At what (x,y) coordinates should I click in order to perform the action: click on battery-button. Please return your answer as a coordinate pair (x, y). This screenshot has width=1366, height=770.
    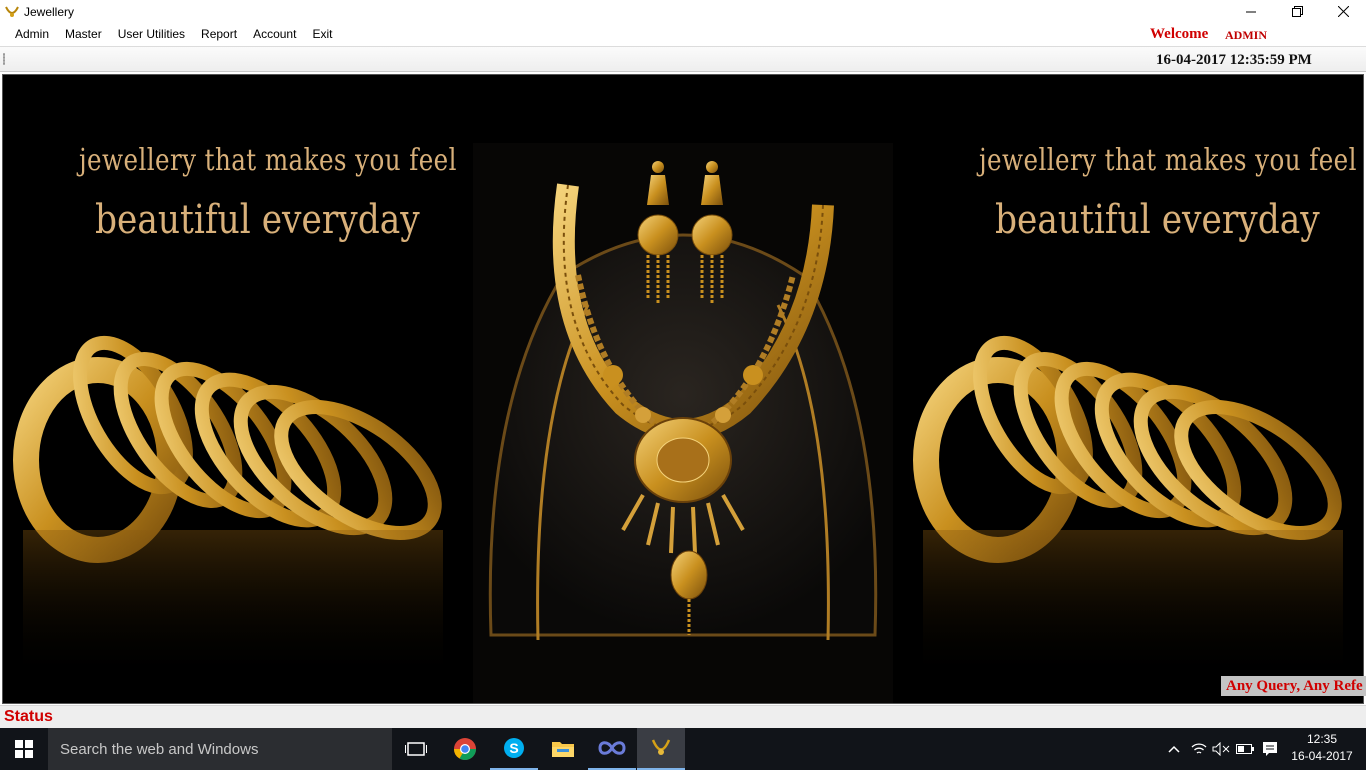
    Looking at the image, I should click on (1245, 749).